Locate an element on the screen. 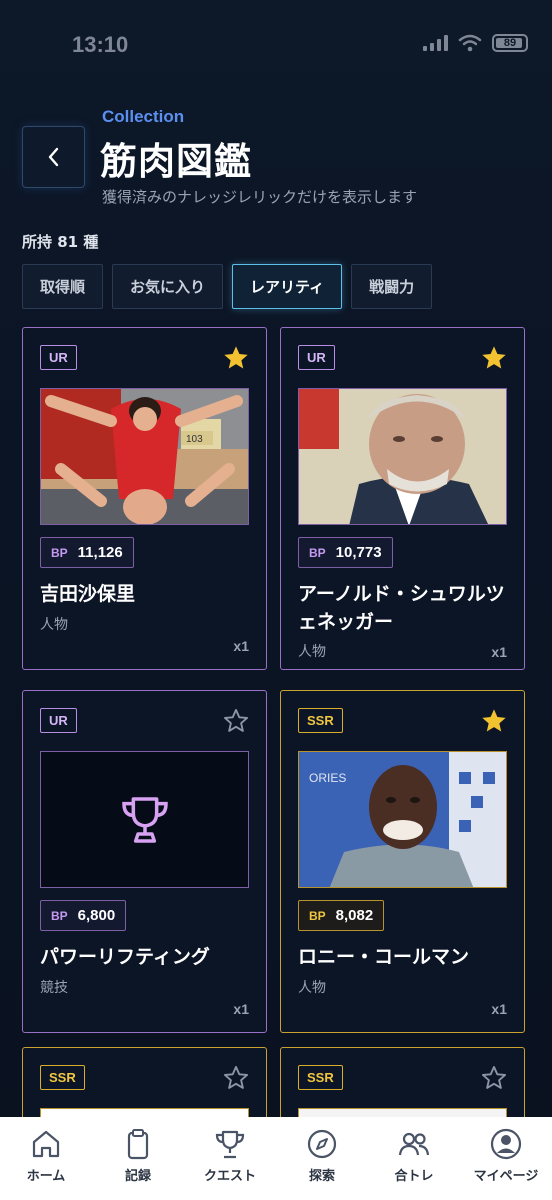 This screenshot has width=552, height=1200. sort-tab-favorites: お気に入り is located at coordinates (168, 286).